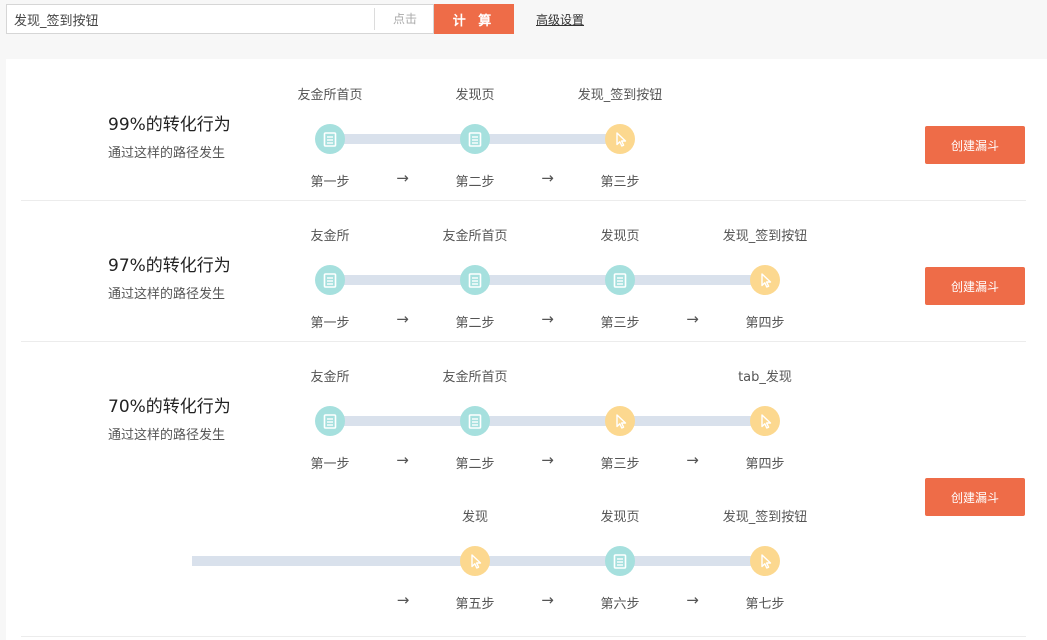  What do you see at coordinates (523, 25) in the screenshot?
I see `top-bar: 点击 计 算 高级设置` at bounding box center [523, 25].